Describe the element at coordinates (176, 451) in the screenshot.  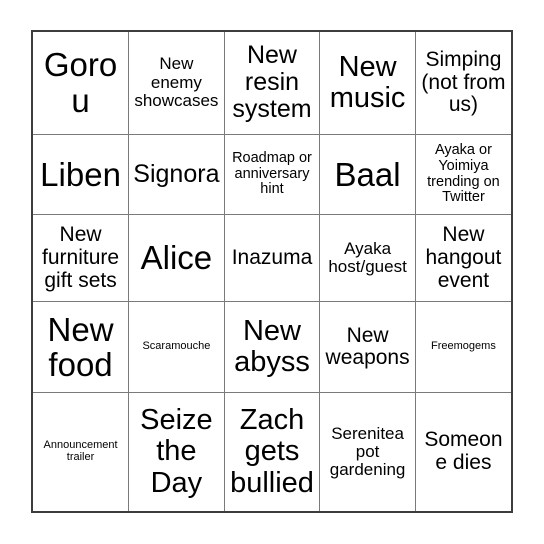
I see `bingo-cell-4-1: Seize the Day` at that location.